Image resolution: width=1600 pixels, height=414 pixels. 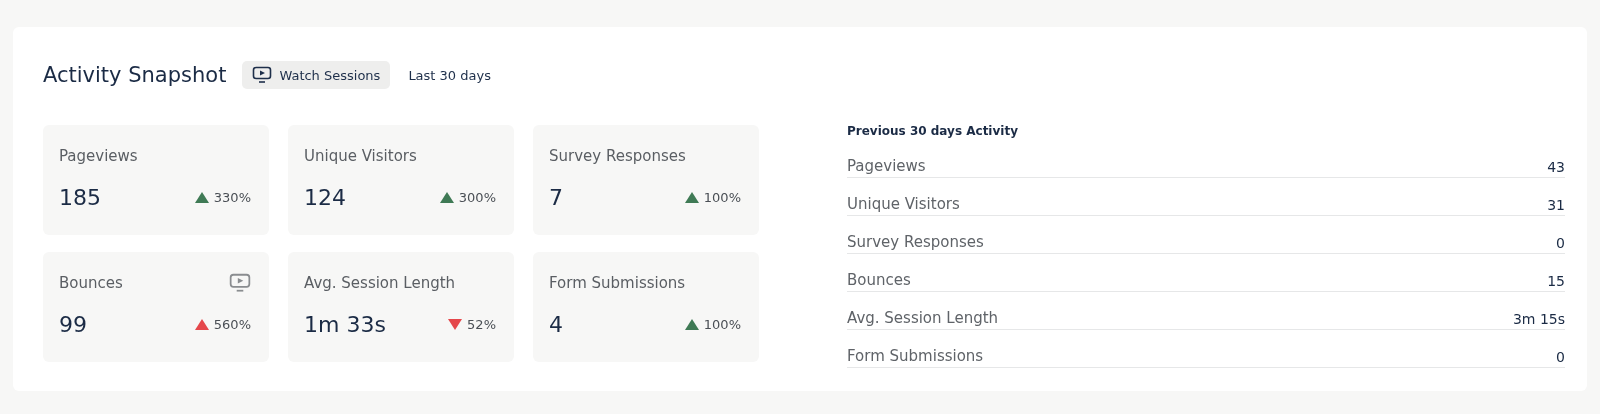 I want to click on change-percent: 52%, so click(x=481, y=324).